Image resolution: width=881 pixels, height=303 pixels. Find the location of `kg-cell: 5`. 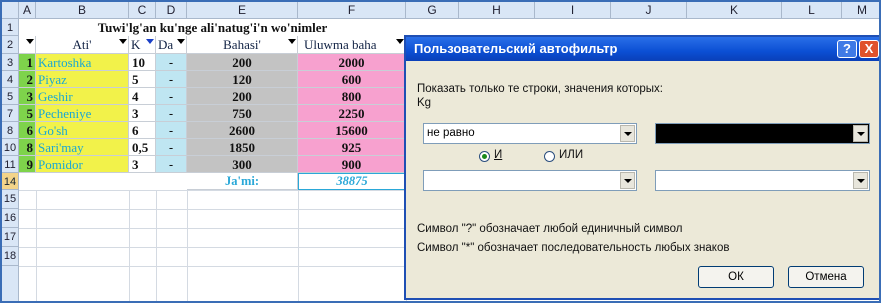

kg-cell: 5 is located at coordinates (142, 79).